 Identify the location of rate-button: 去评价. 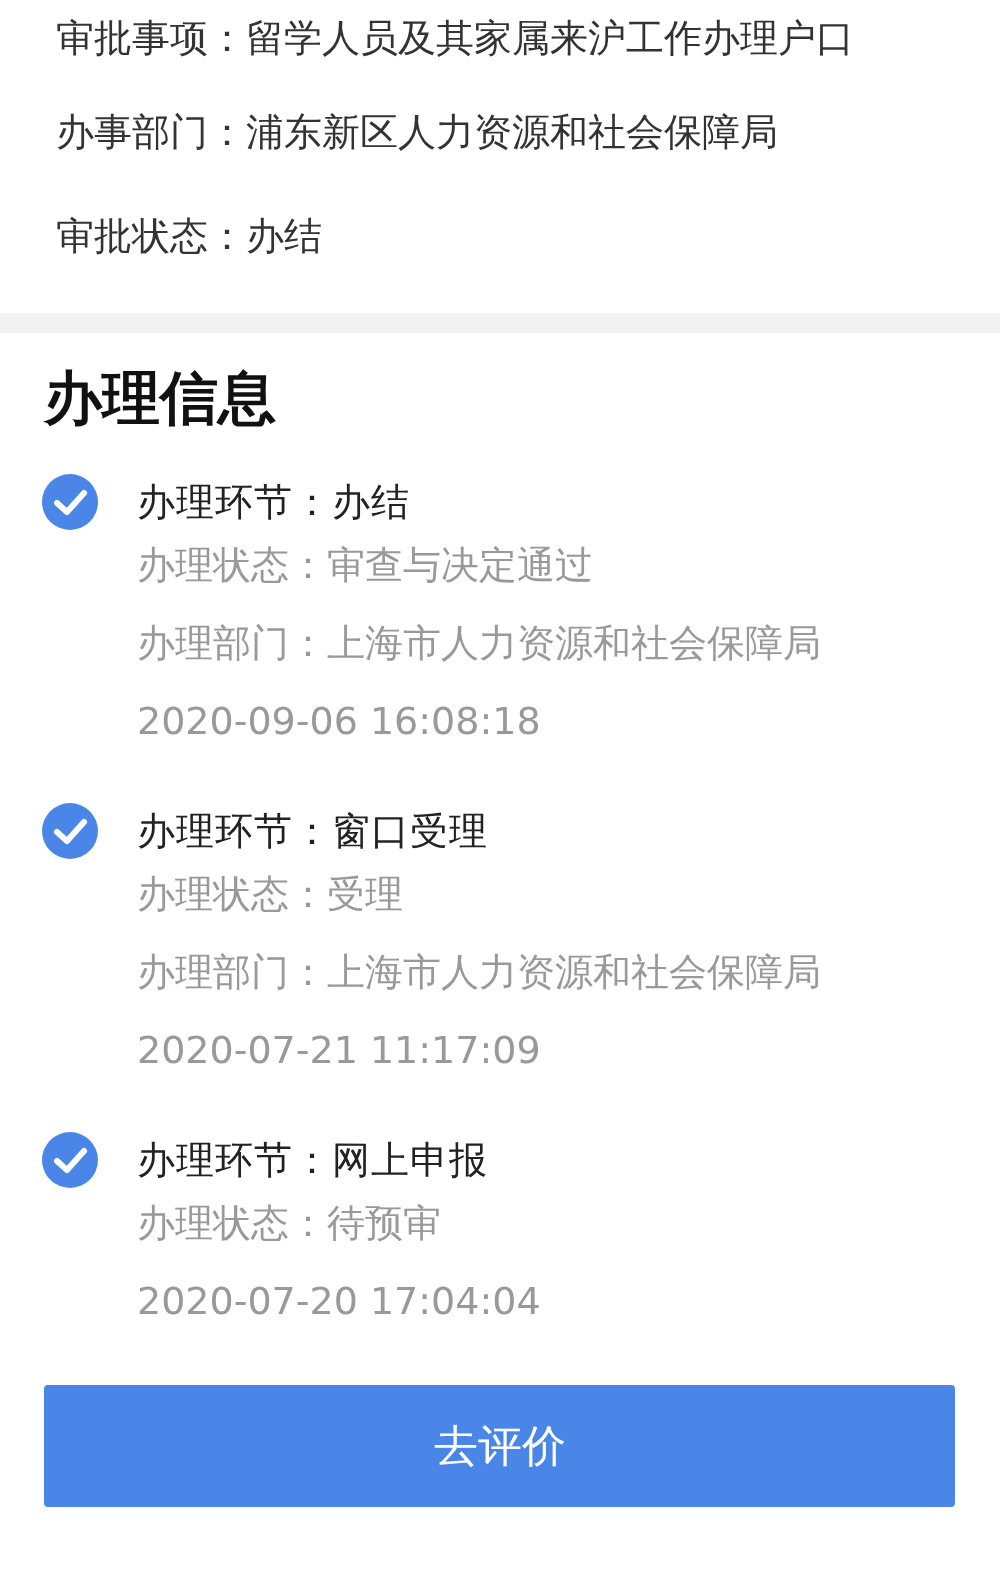
(499, 1446).